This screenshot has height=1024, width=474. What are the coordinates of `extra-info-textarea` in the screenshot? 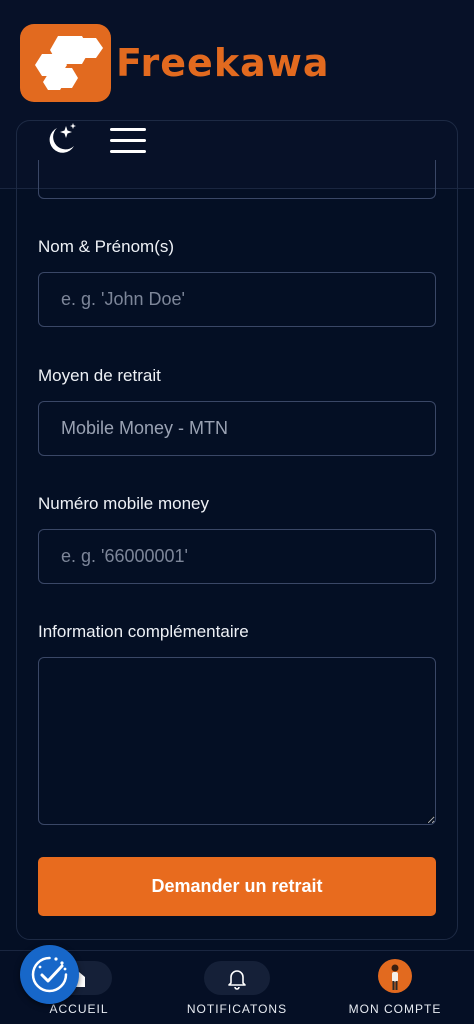 It's located at (237, 741).